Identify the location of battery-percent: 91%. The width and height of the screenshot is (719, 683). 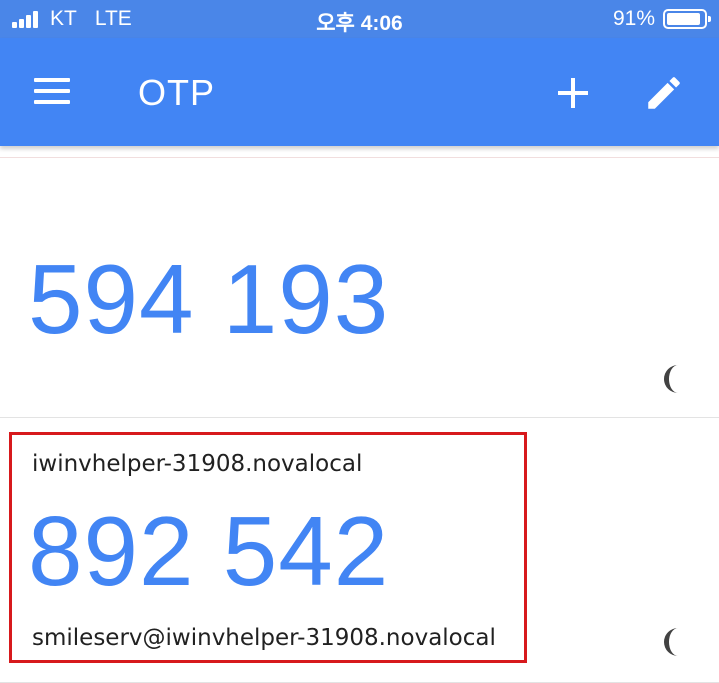
(633, 18).